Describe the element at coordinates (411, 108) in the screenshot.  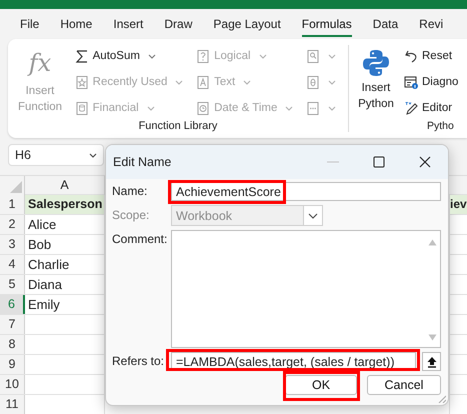
I see `pen-icon` at that location.